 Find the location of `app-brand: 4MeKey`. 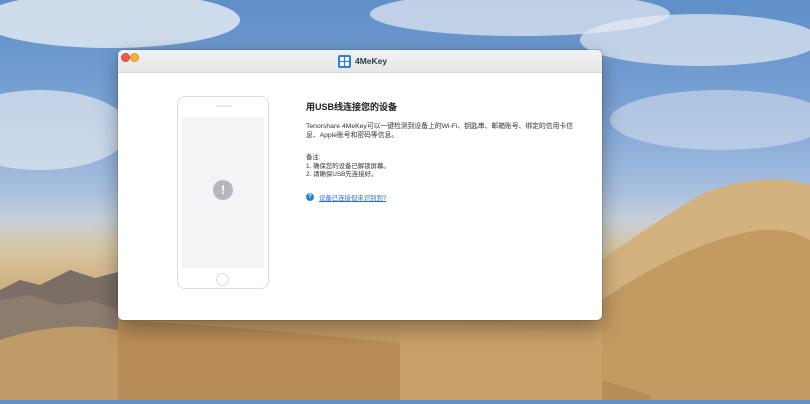

app-brand: 4MeKey is located at coordinates (362, 61).